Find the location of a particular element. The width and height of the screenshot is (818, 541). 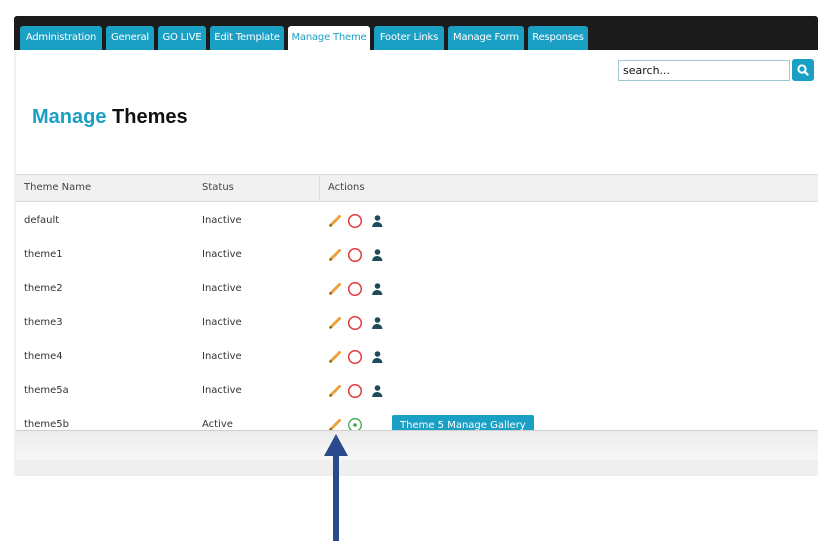

search-icon is located at coordinates (803, 70).